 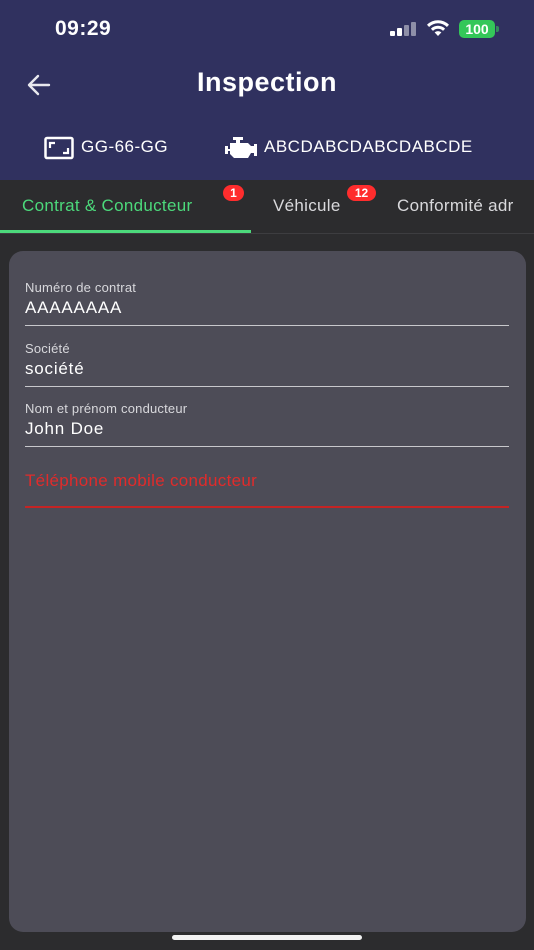 I want to click on driver-name-field: Nom et prénom conducteur John Doe, so click(x=267, y=425).